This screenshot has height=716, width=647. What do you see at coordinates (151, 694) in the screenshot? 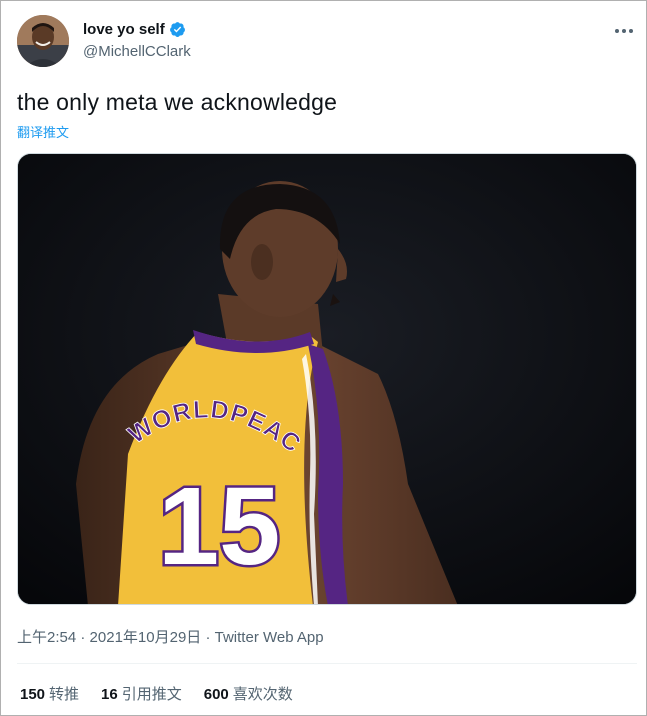
I see `quotes-label: 引用推文` at bounding box center [151, 694].